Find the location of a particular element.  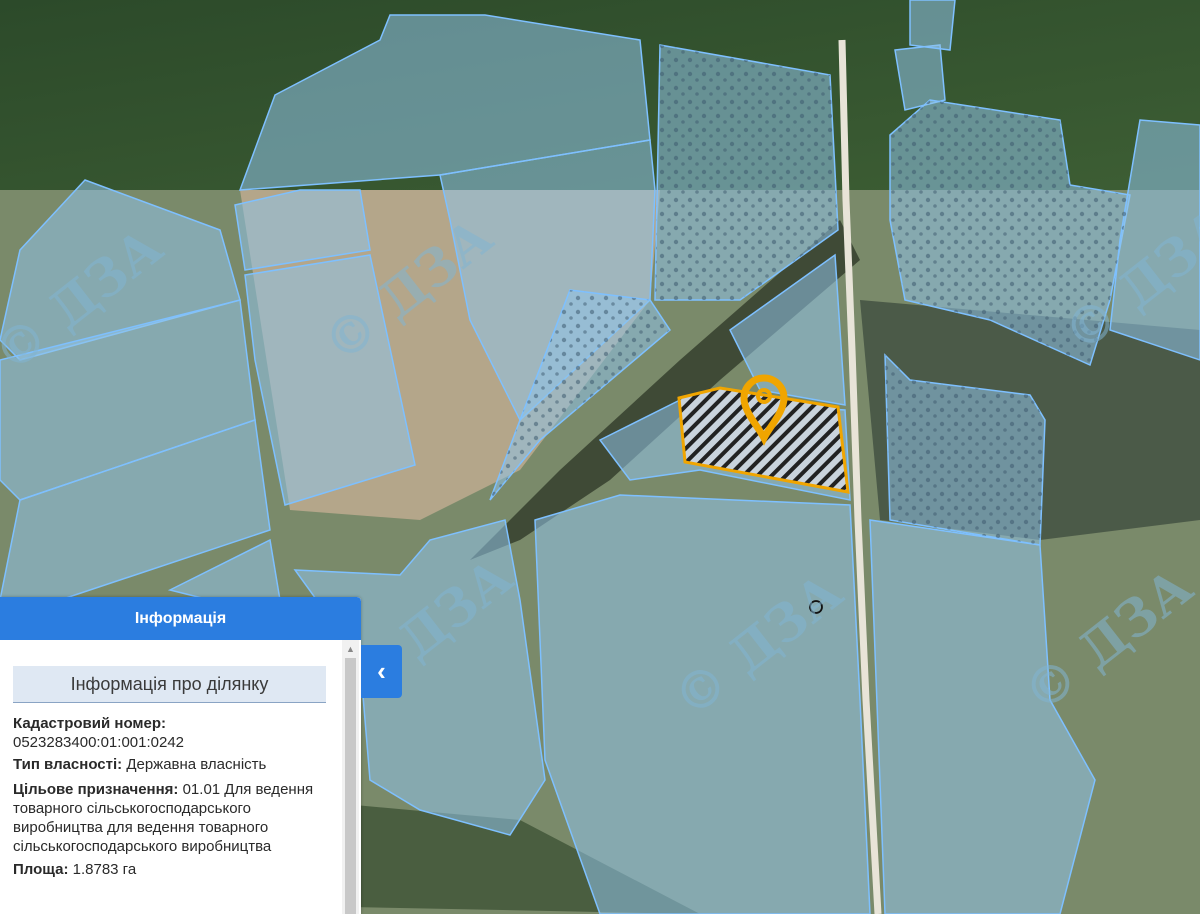

chevron-left-icon: ‹ is located at coordinates (381, 671).